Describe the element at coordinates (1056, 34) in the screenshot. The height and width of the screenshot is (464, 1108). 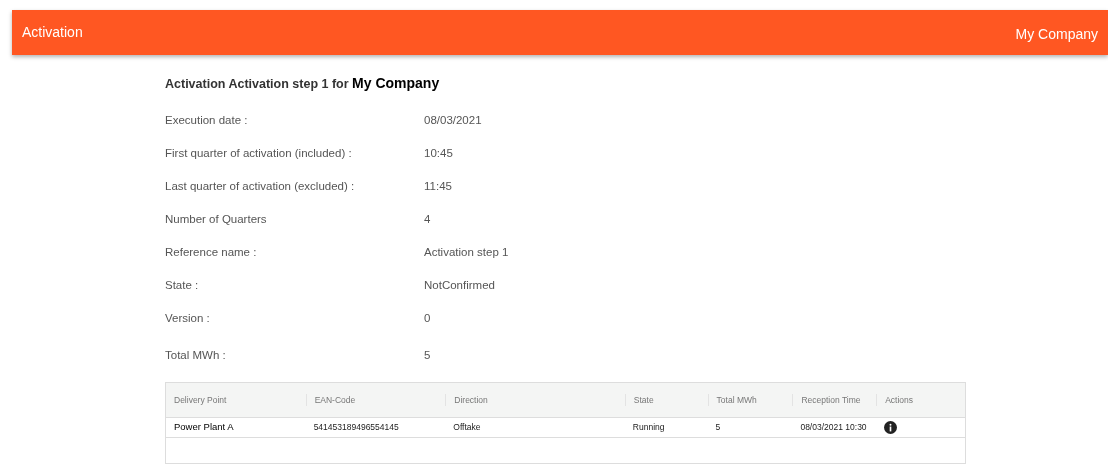
I see `company-name: My Company` at that location.